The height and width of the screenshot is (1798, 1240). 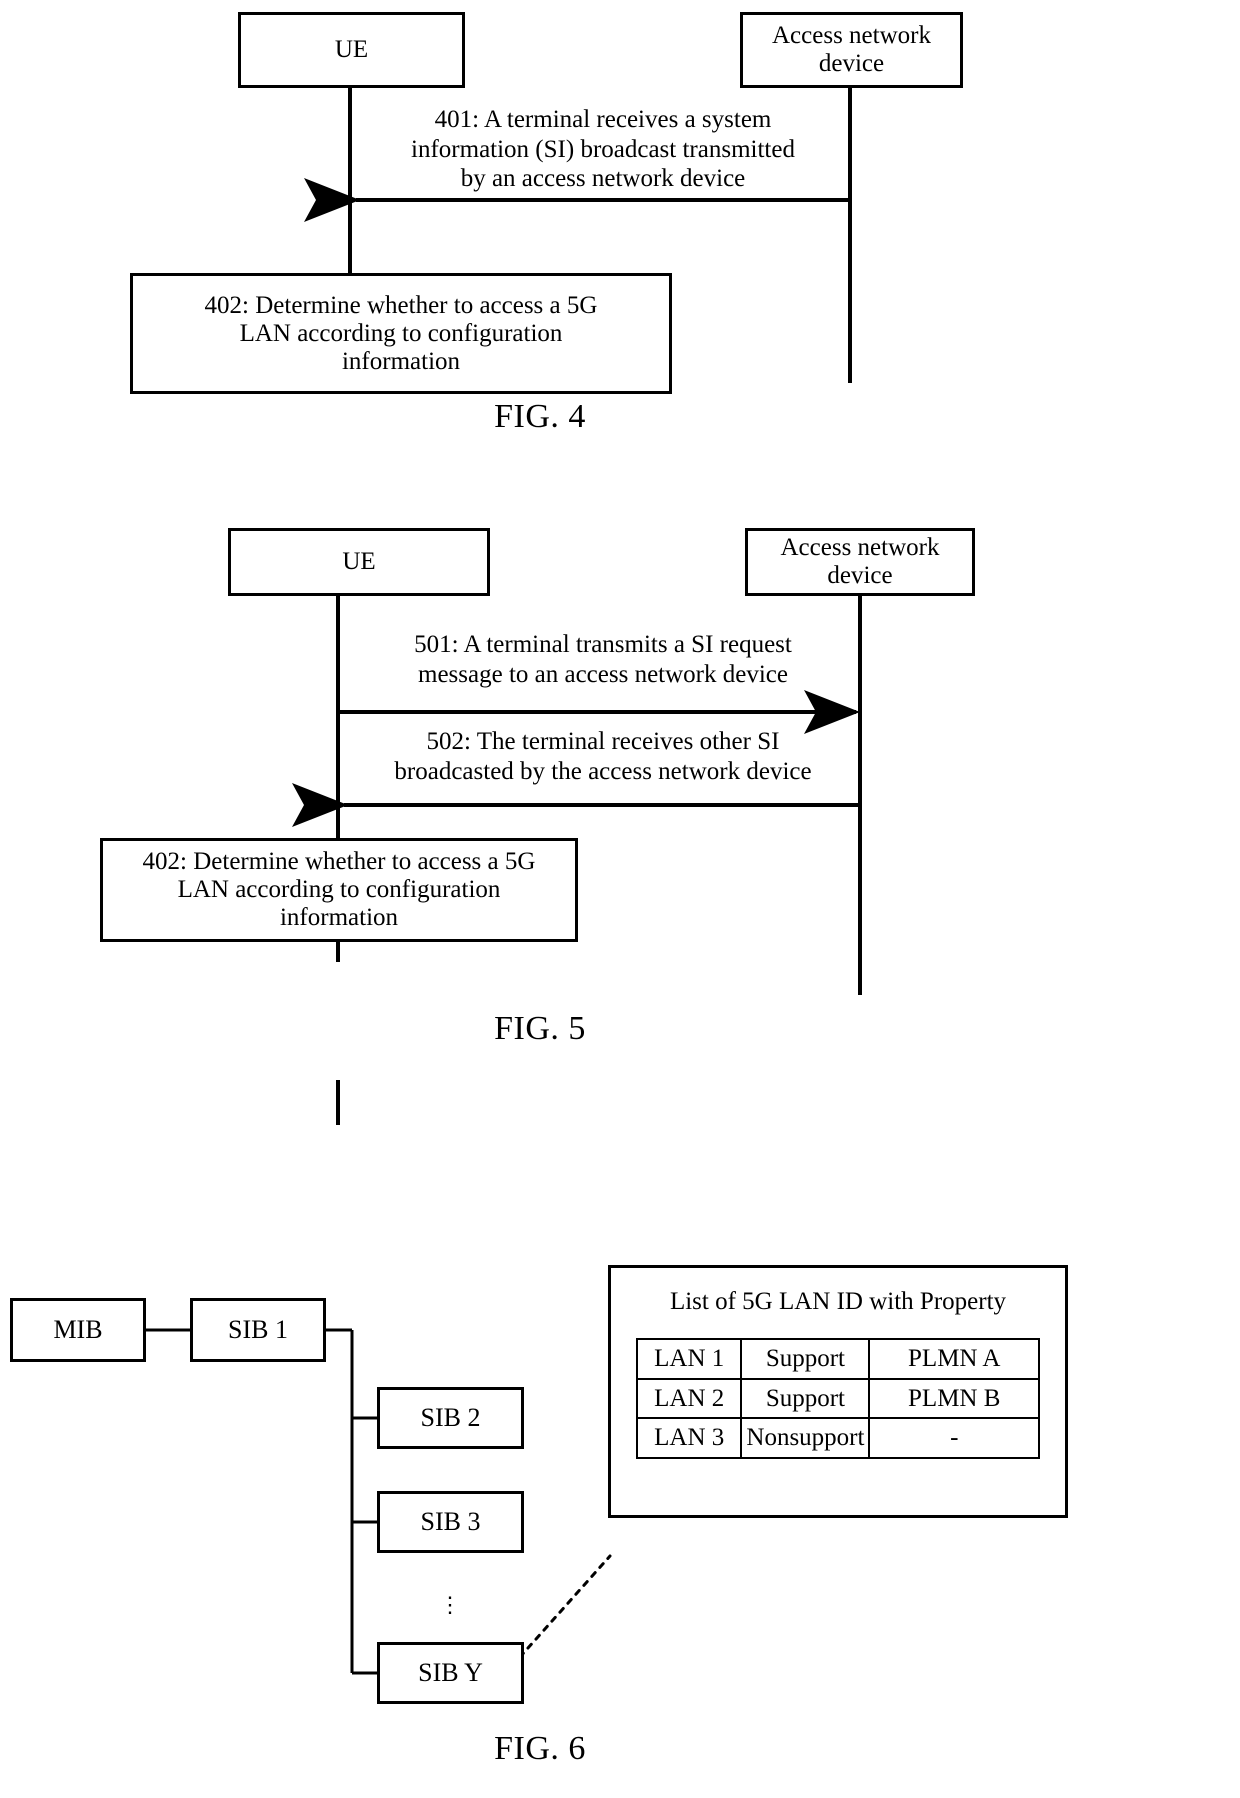 What do you see at coordinates (689, 1398) in the screenshot?
I see `cell-lan-id: LAN 2` at bounding box center [689, 1398].